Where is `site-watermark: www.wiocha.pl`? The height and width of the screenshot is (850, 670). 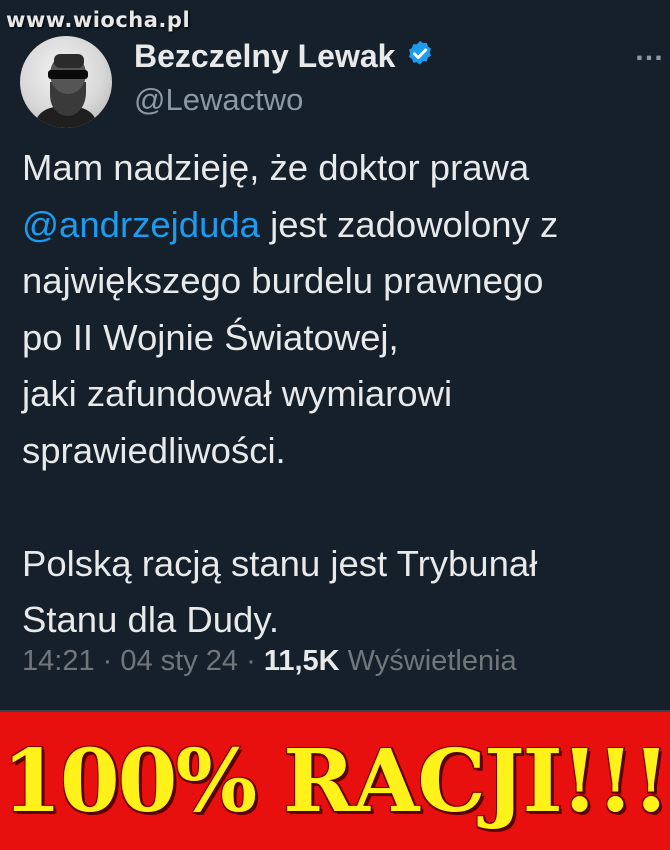 site-watermark: www.wiocha.pl is located at coordinates (98, 20).